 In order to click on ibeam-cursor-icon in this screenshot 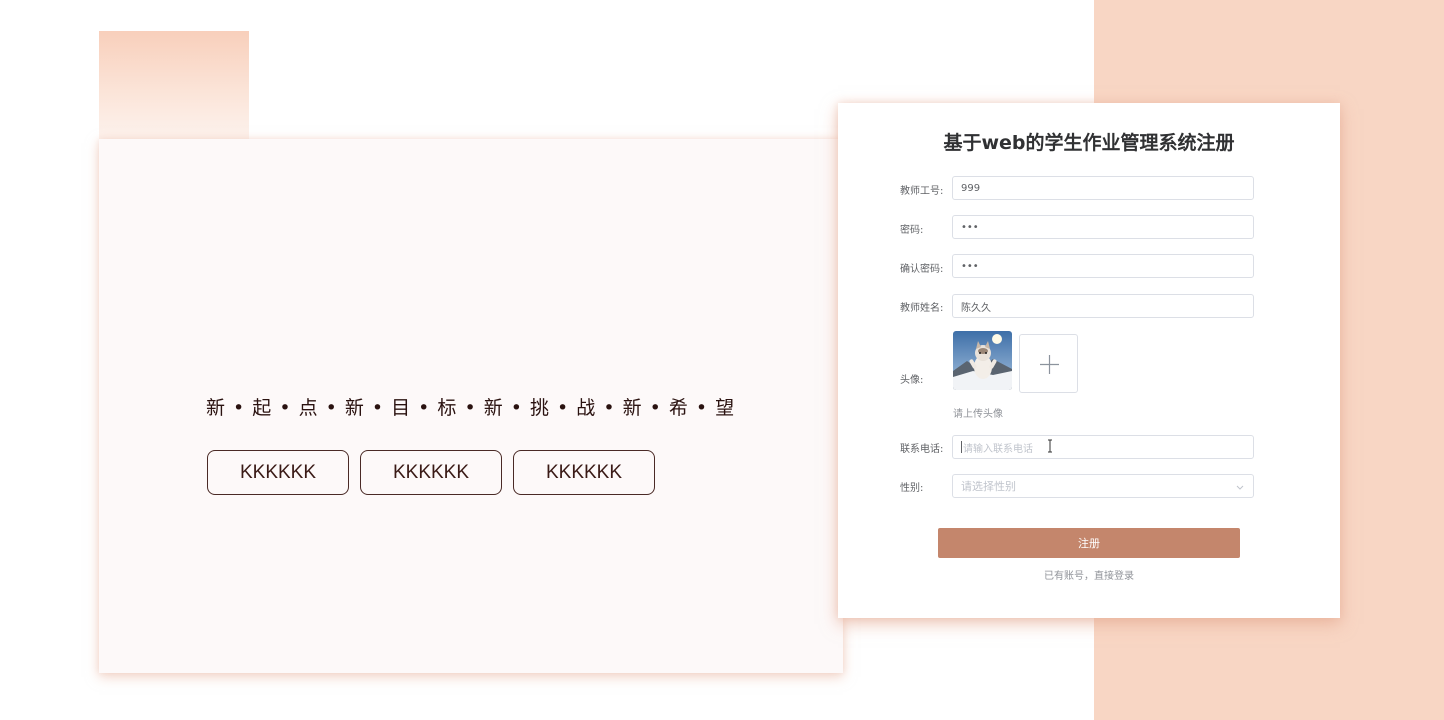, I will do `click(1050, 446)`.